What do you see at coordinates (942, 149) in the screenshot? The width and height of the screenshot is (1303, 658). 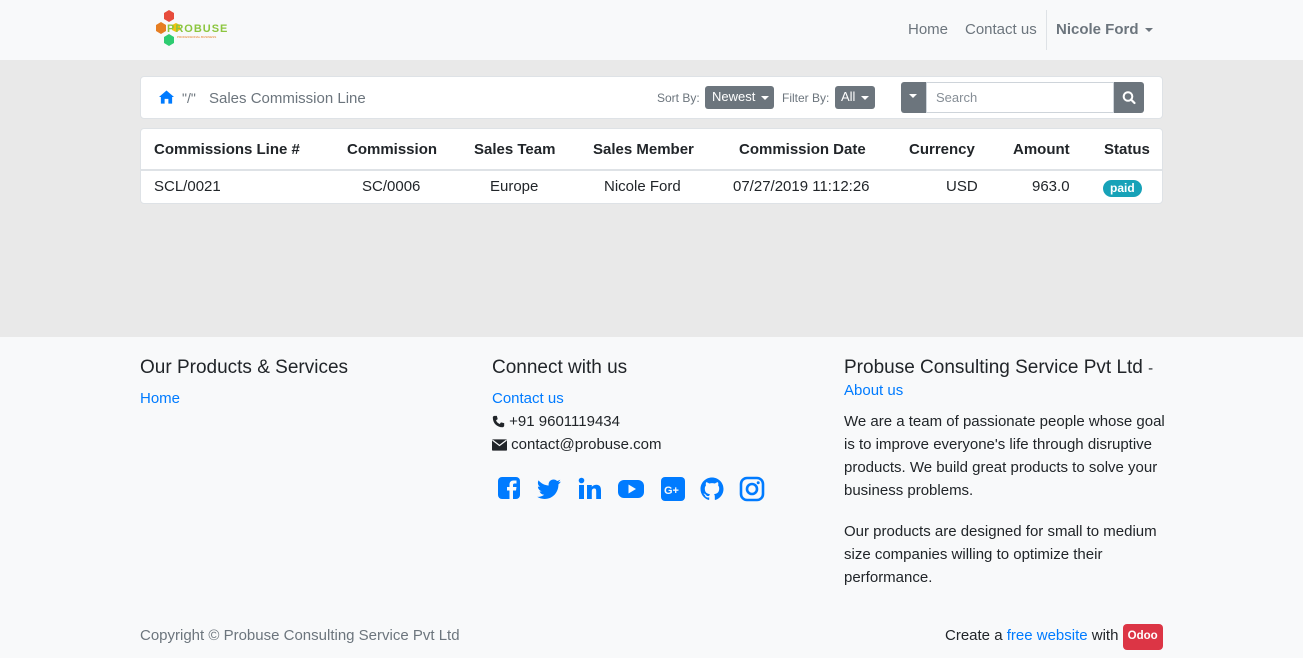 I see `column-header-currency: Currency` at bounding box center [942, 149].